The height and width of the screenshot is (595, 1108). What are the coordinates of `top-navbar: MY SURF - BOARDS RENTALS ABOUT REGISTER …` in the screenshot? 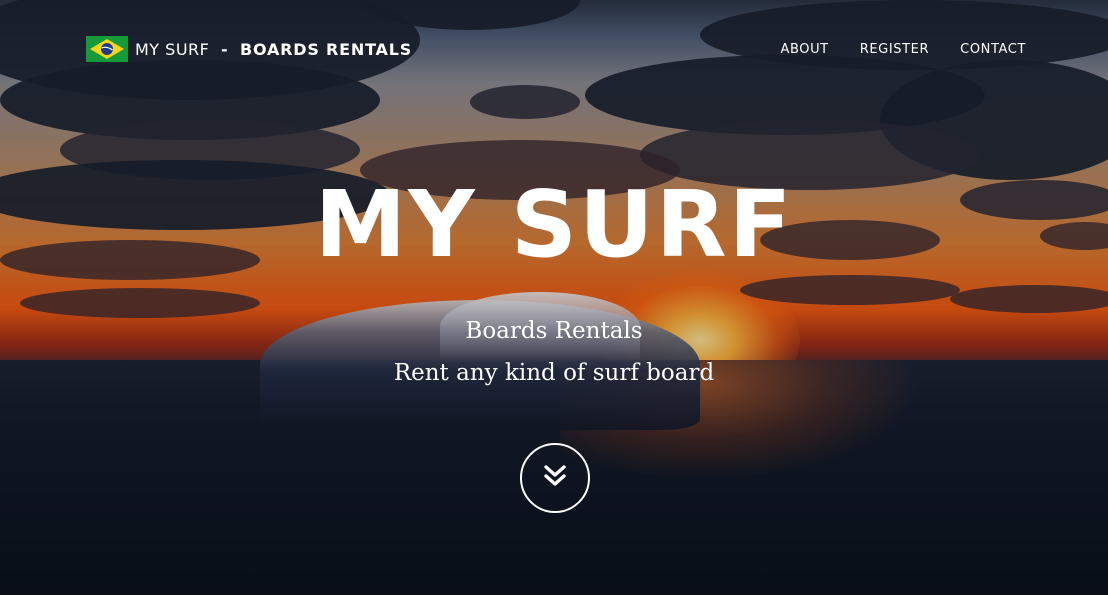 It's located at (556, 49).